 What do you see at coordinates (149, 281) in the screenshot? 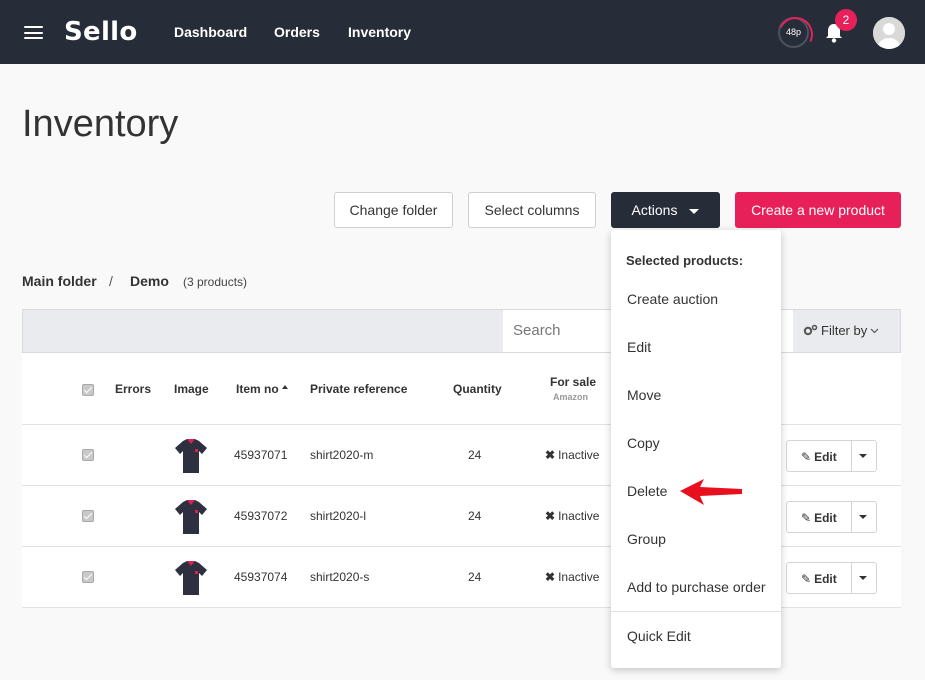
I see `breadcrumb-folder: Demo` at bounding box center [149, 281].